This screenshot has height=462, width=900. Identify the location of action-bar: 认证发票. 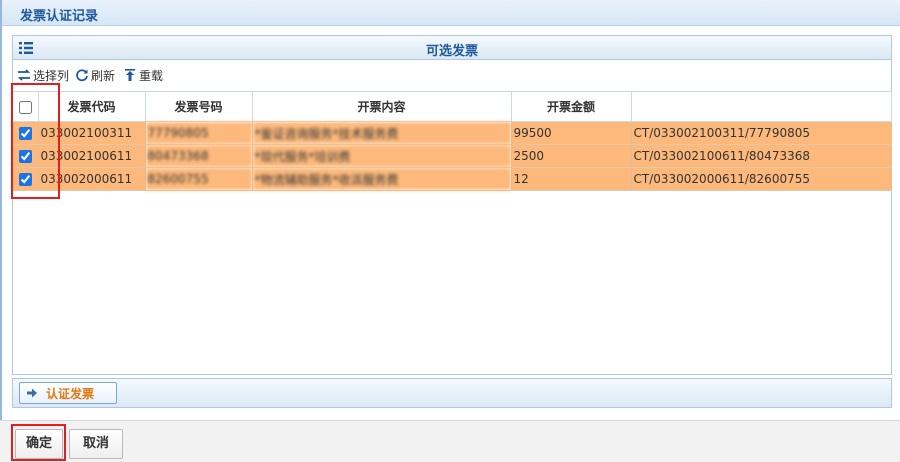
(452, 393).